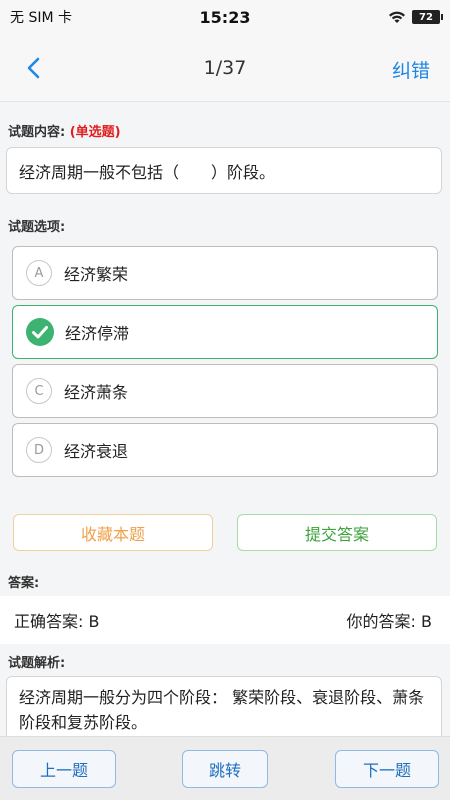 The width and height of the screenshot is (450, 800). What do you see at coordinates (225, 332) in the screenshot?
I see `option-b: 经济停滞` at bounding box center [225, 332].